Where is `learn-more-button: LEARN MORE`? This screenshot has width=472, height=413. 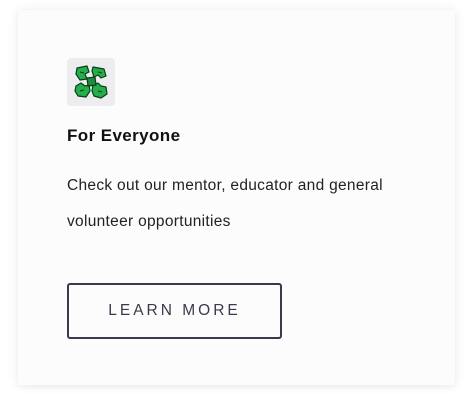 learn-more-button: LEARN MORE is located at coordinates (174, 311).